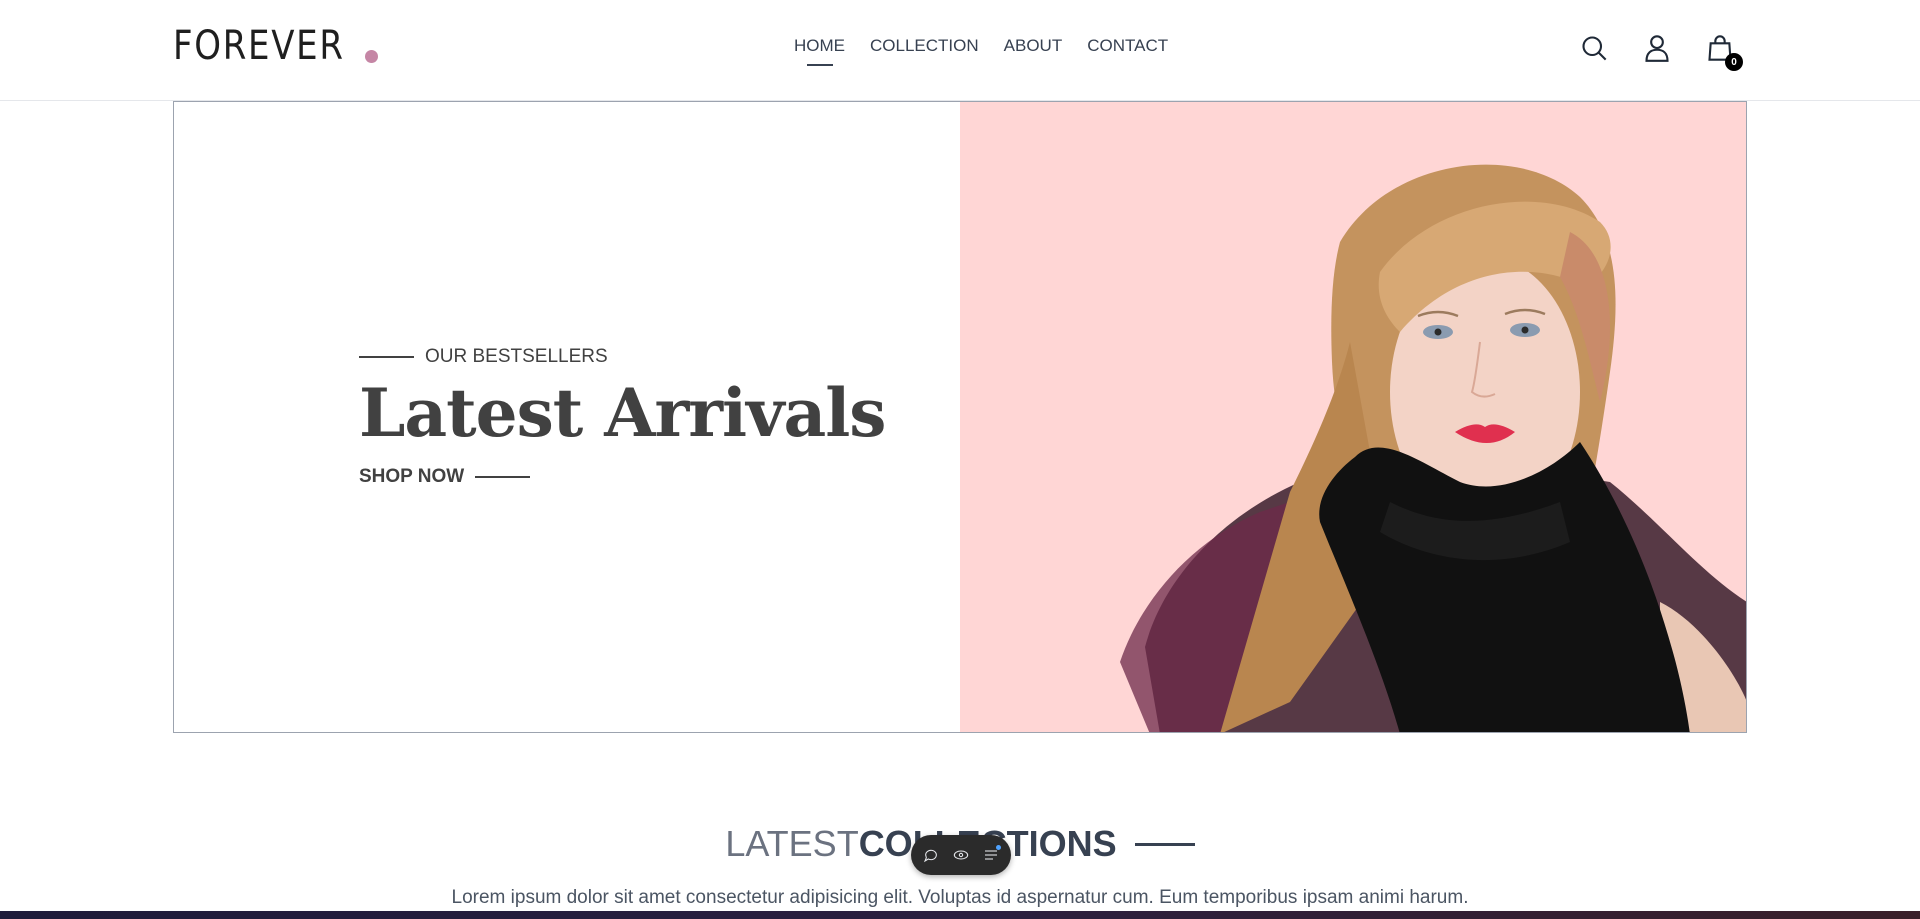  What do you see at coordinates (998, 847) in the screenshot?
I see `notification-dot` at bounding box center [998, 847].